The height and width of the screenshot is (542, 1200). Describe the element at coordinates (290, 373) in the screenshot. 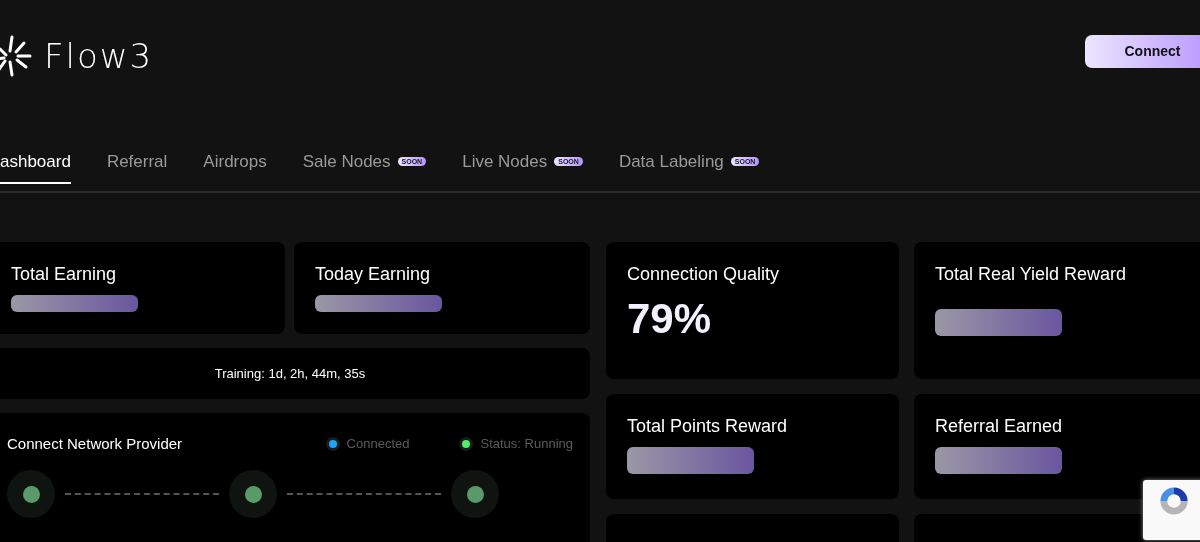

I see `training-timer: Training: 1d, 2h, 44m, 35s` at that location.